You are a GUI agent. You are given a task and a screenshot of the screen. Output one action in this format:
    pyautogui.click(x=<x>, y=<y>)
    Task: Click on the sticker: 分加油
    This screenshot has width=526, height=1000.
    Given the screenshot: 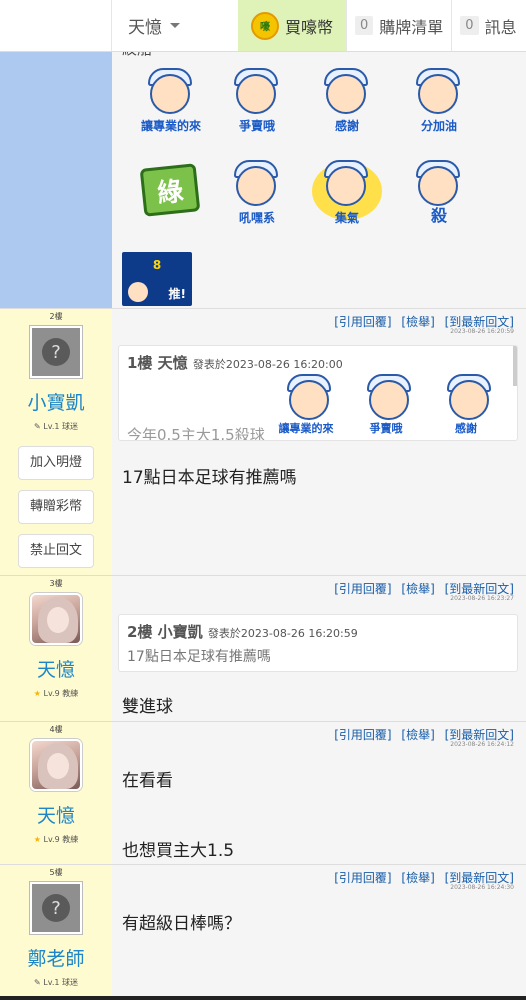 What is the action you would take?
    pyautogui.click(x=439, y=101)
    